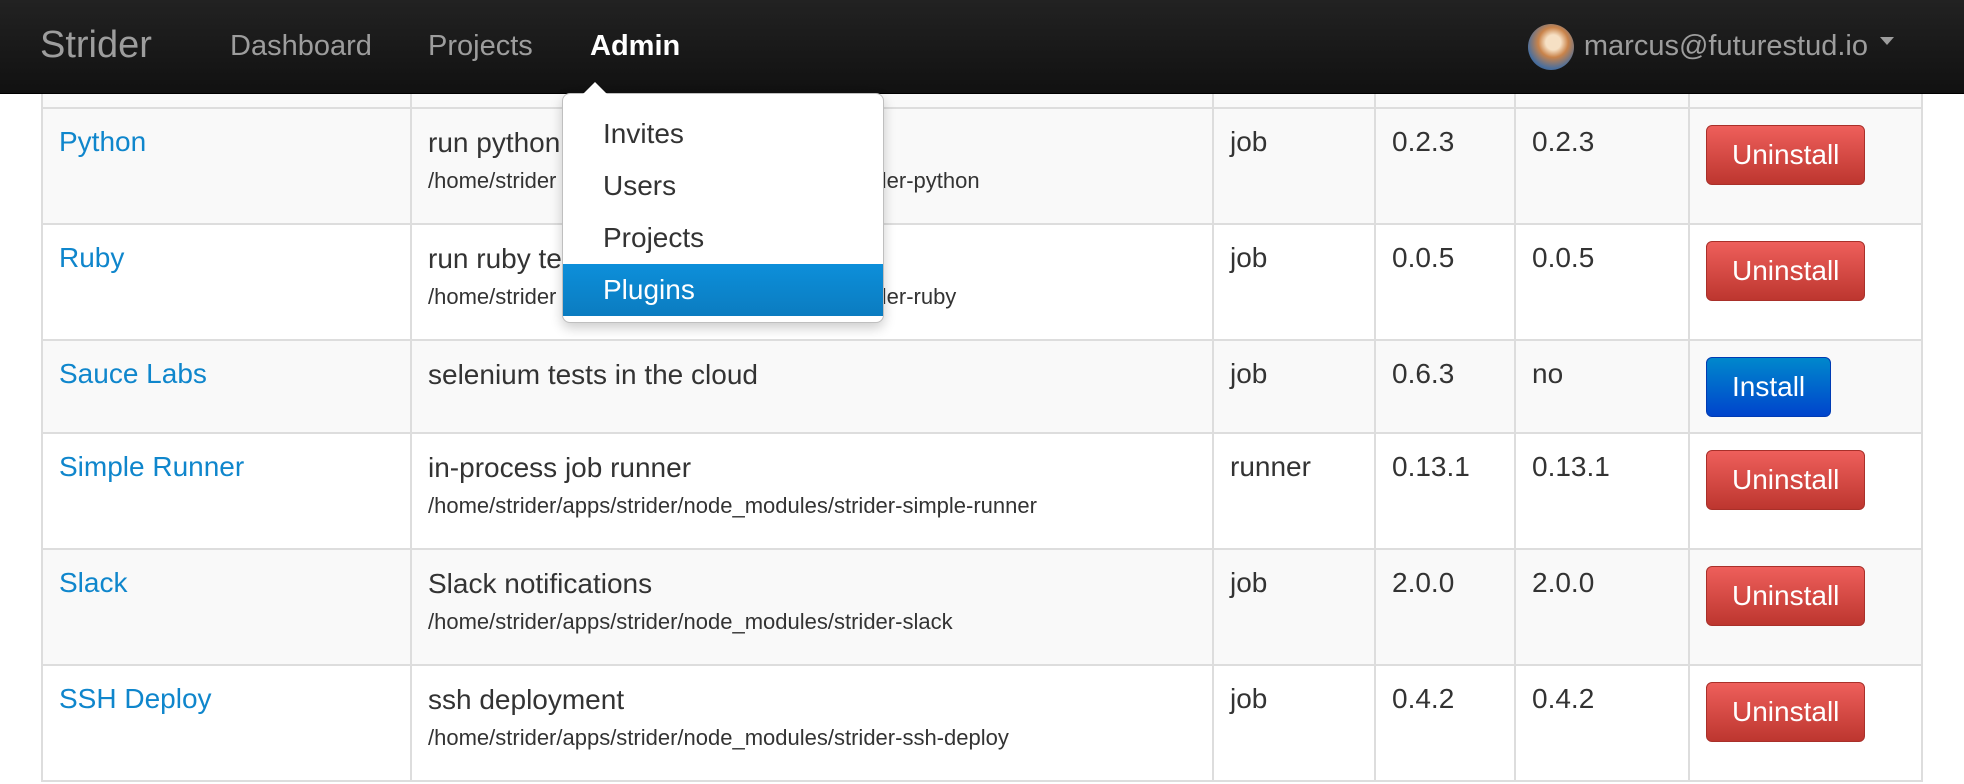 The image size is (1964, 784). I want to click on avatar, so click(1550, 46).